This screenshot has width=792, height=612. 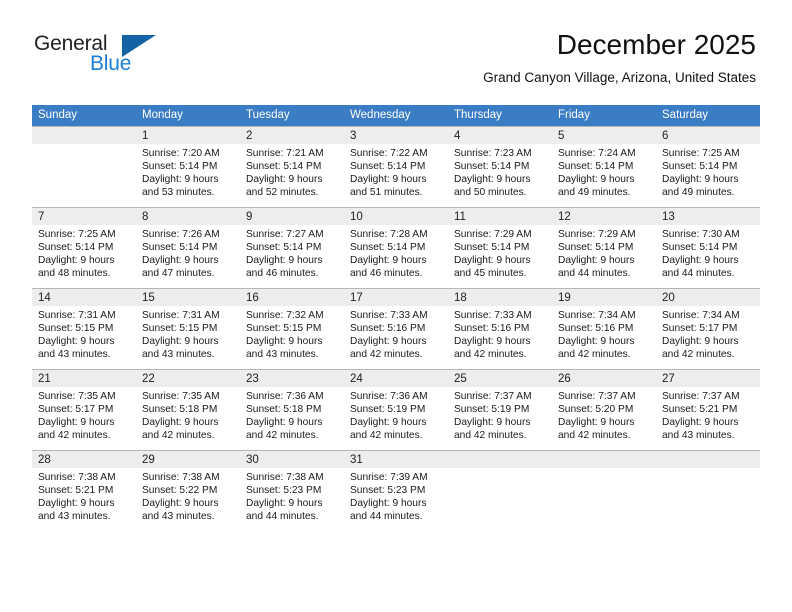 What do you see at coordinates (597, 315) in the screenshot?
I see `sunrise-text: Sunrise: 7:34 AM` at bounding box center [597, 315].